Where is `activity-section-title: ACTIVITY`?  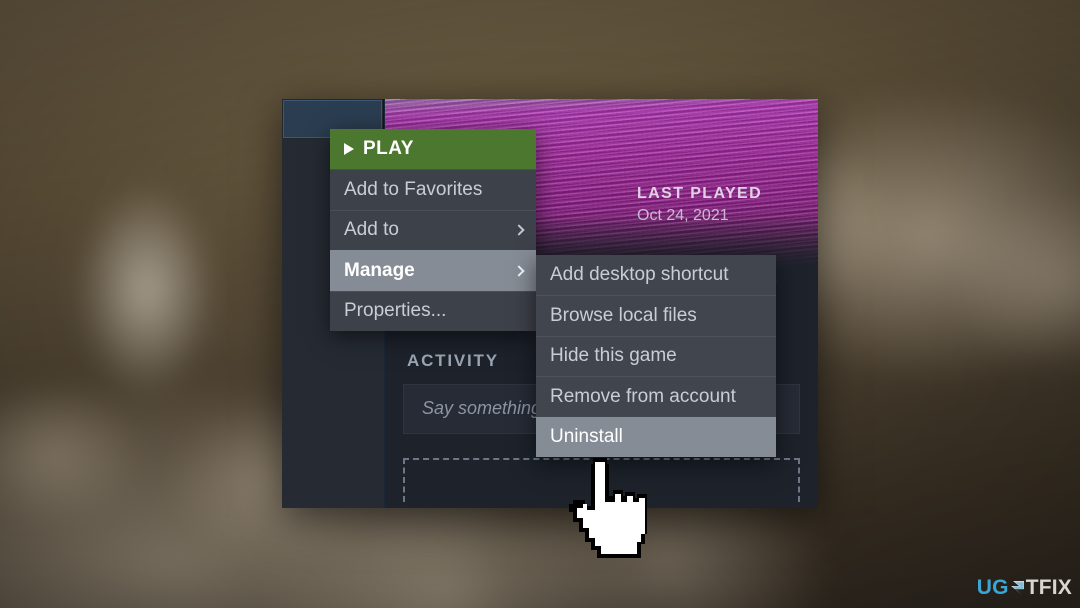
activity-section-title: ACTIVITY is located at coordinates (453, 360).